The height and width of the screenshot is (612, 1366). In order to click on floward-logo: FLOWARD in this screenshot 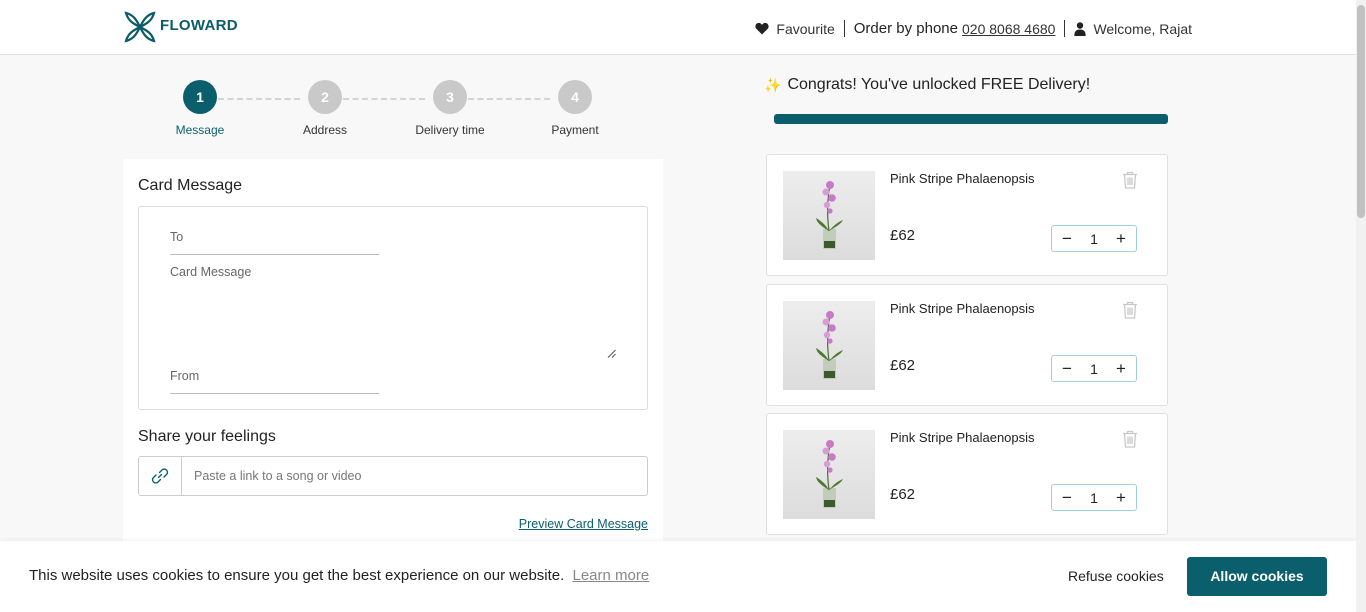, I will do `click(180, 27)`.